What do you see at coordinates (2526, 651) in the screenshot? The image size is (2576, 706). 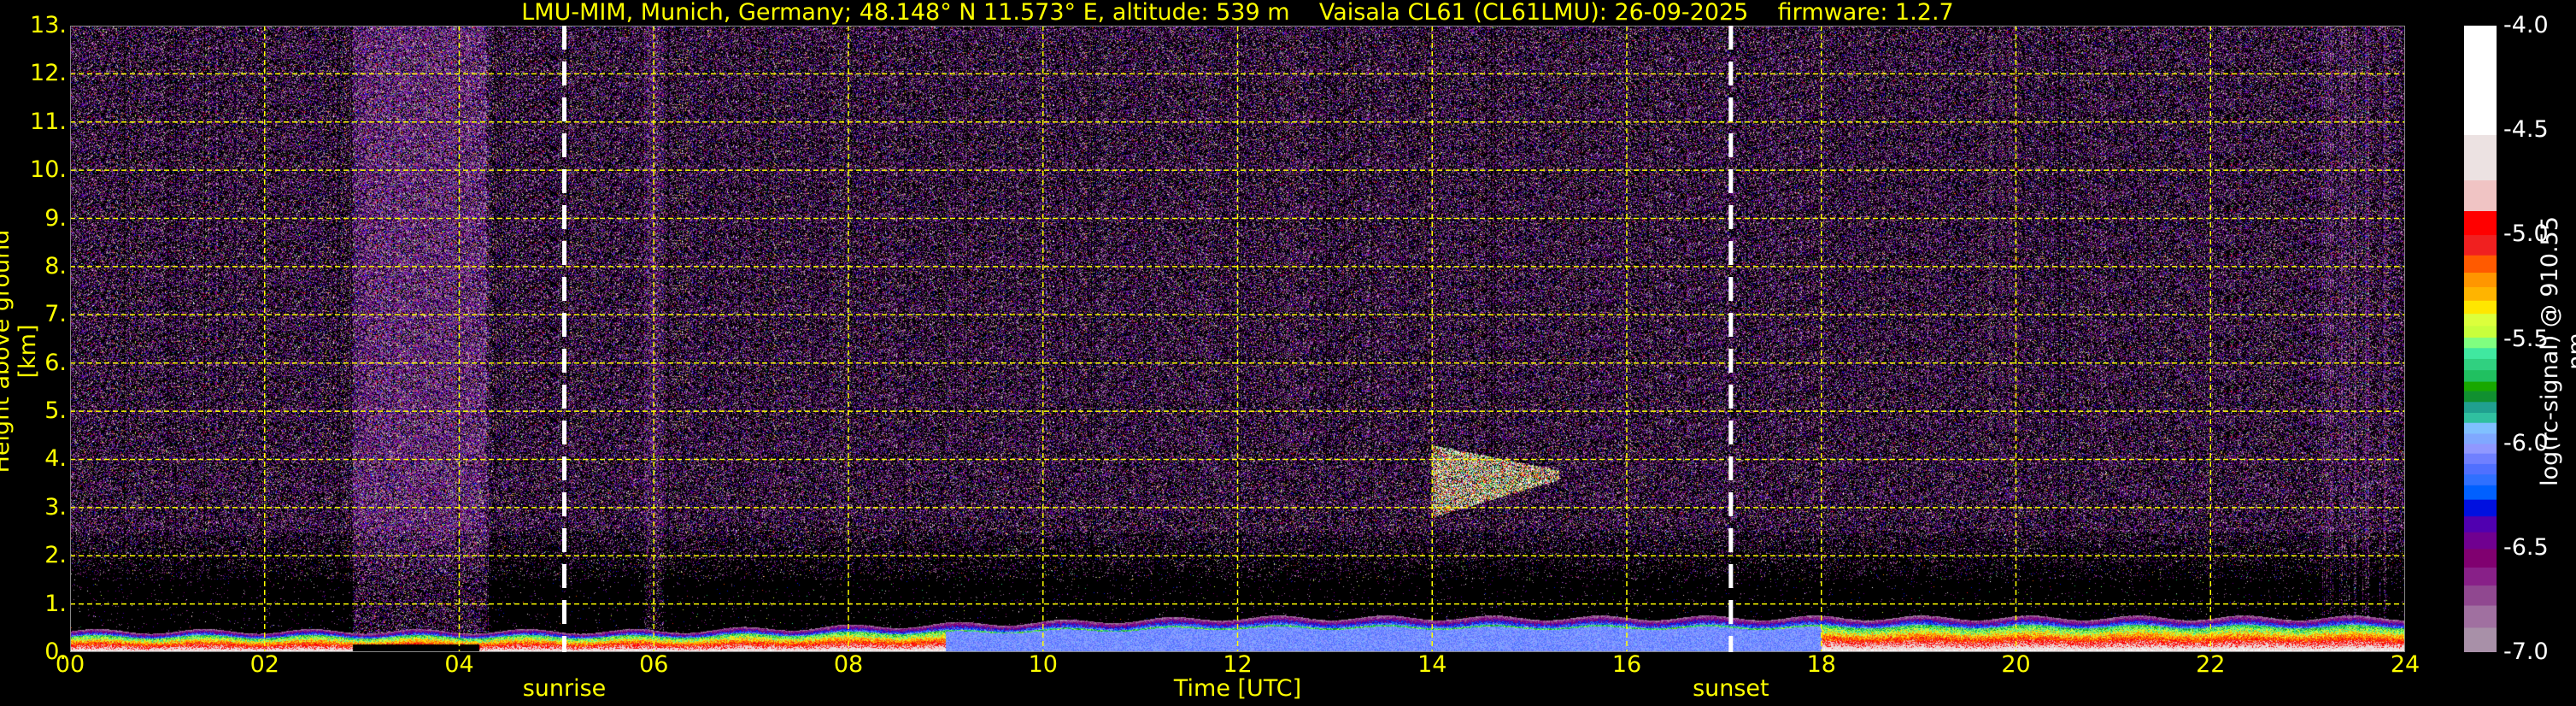 I see `colorbar-tick-label: -7.0` at bounding box center [2526, 651].